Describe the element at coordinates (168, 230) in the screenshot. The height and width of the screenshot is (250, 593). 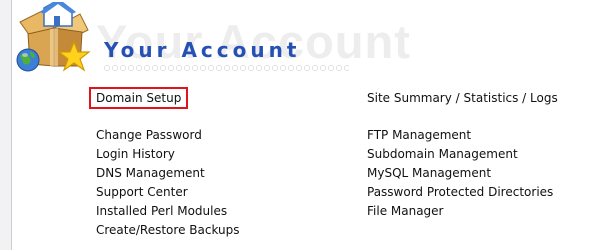
I see `create-restore-backups-link: Create/Restore Backups` at that location.